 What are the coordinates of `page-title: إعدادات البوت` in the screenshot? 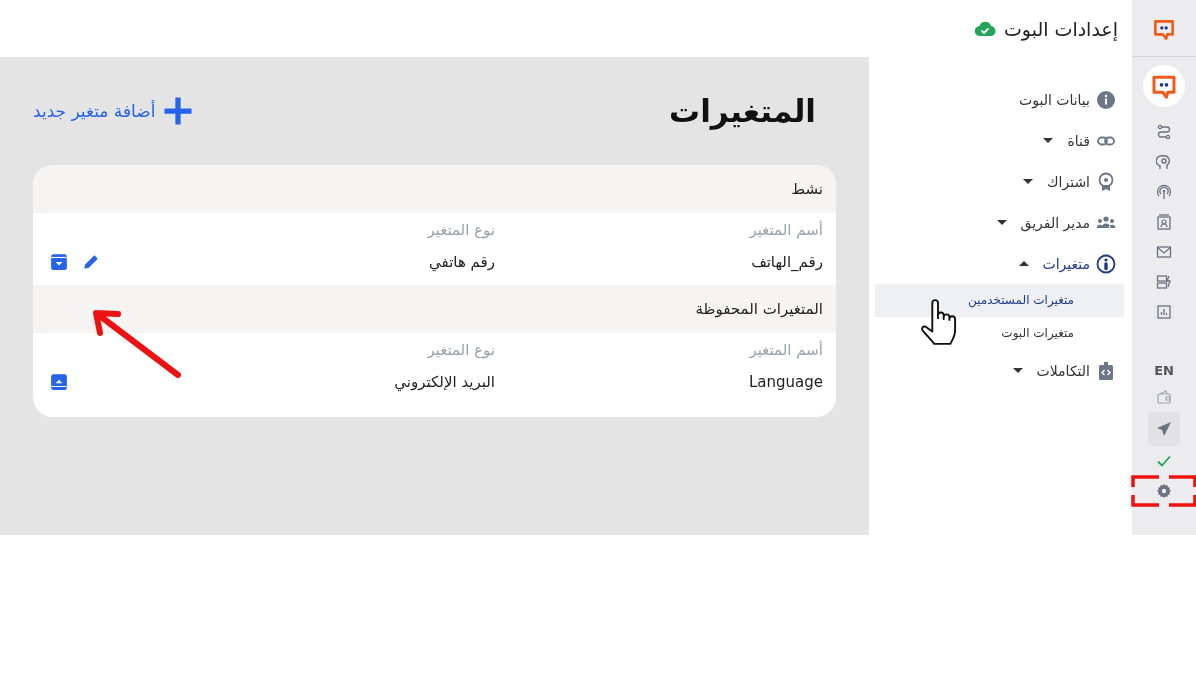 It's located at (1060, 28).